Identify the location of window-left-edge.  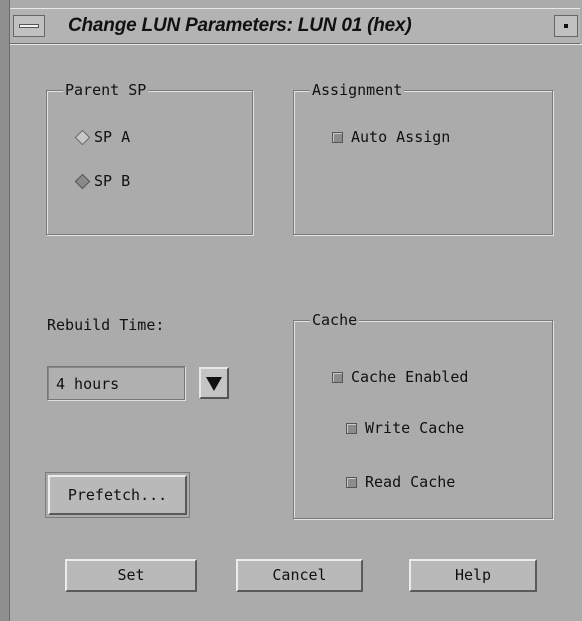
(5, 310).